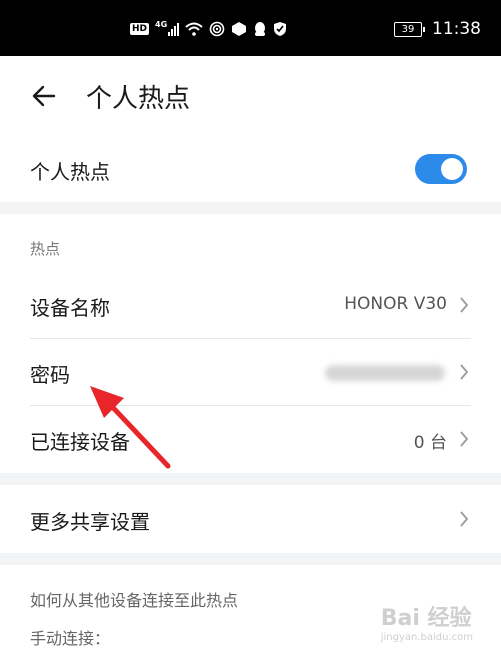 This screenshot has width=501, height=656. I want to click on help-title: 如何从其他设备连接至此热点, so click(134, 600).